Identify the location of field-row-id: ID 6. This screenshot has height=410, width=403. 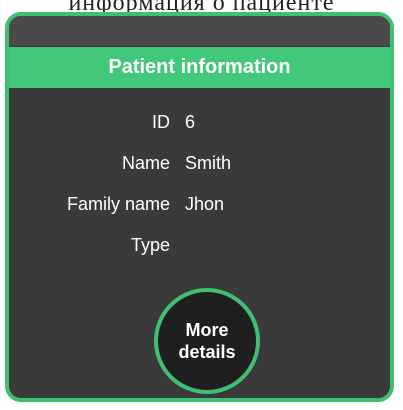
(199, 126).